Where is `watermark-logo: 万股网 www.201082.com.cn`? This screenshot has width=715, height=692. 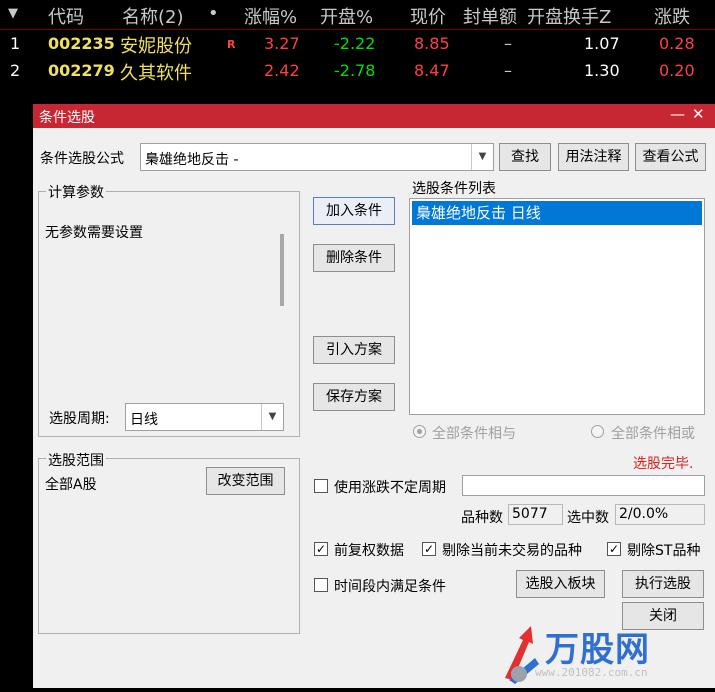
watermark-logo: 万股网 www.201082.com.cn is located at coordinates (595, 654).